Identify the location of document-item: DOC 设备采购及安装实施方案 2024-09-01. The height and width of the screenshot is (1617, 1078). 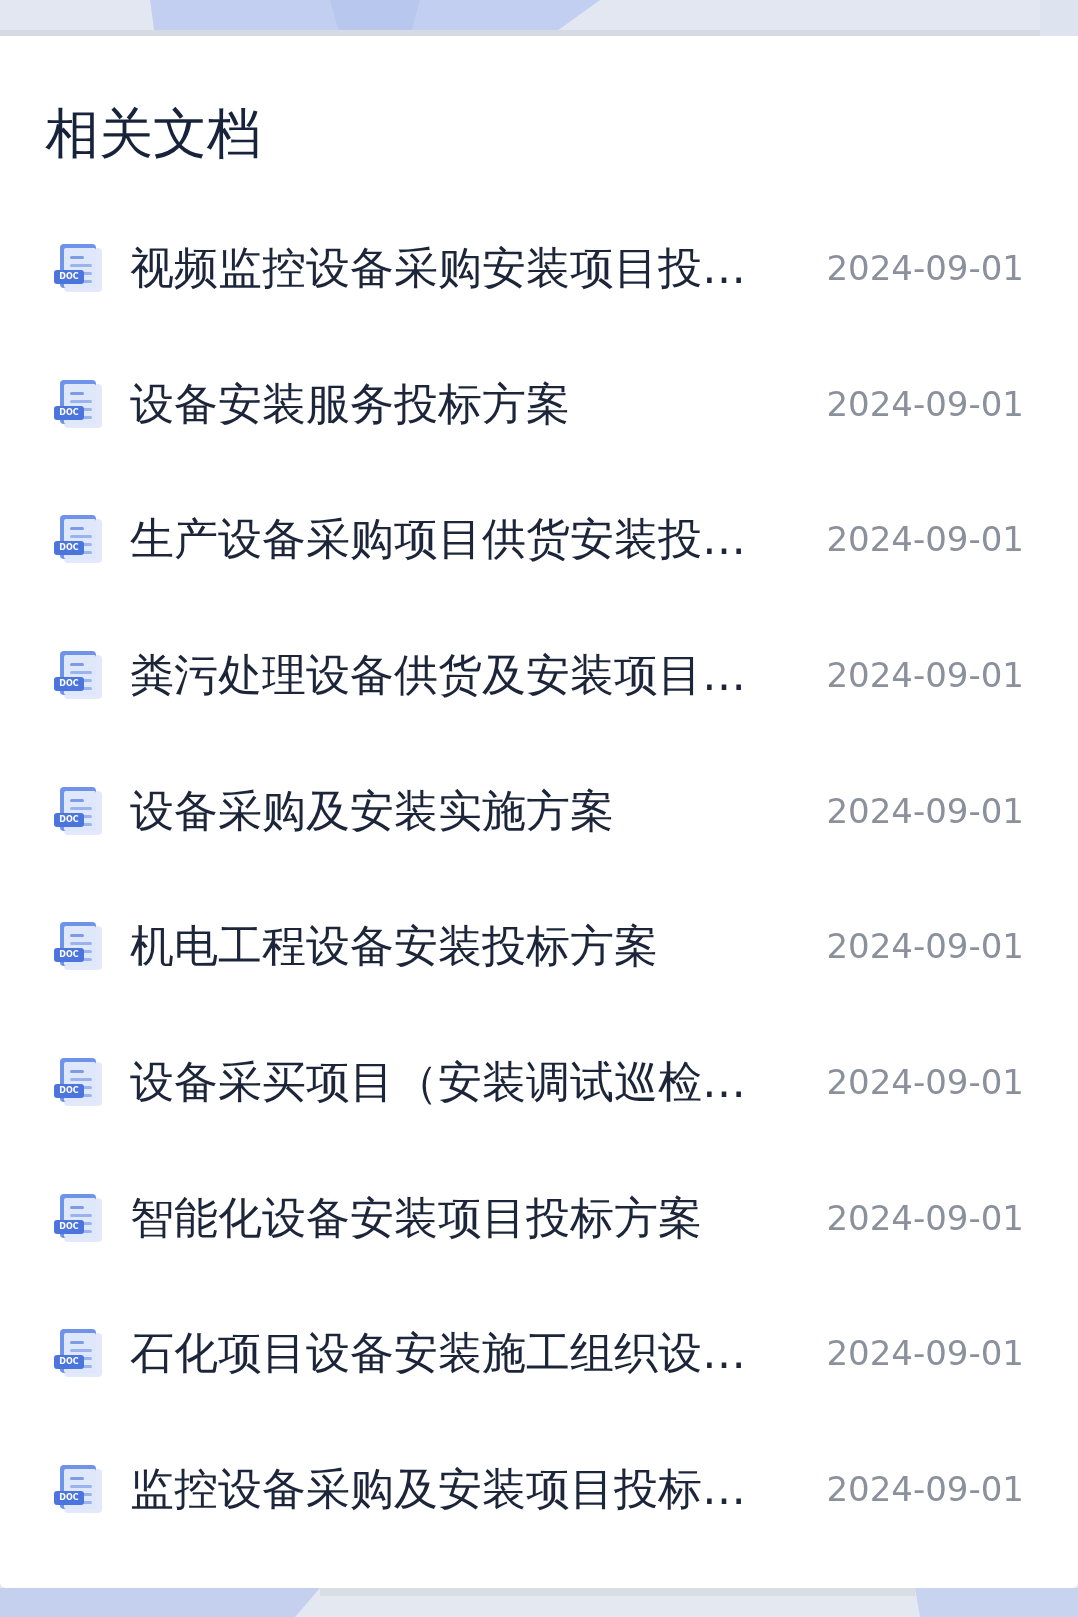
(539, 810).